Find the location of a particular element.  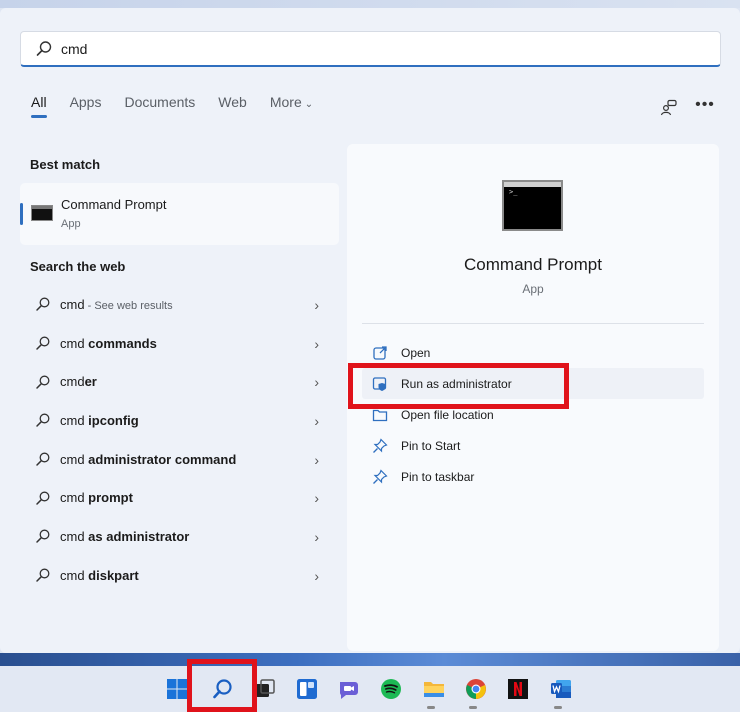

desktop-wallpaper is located at coordinates (370, 4).